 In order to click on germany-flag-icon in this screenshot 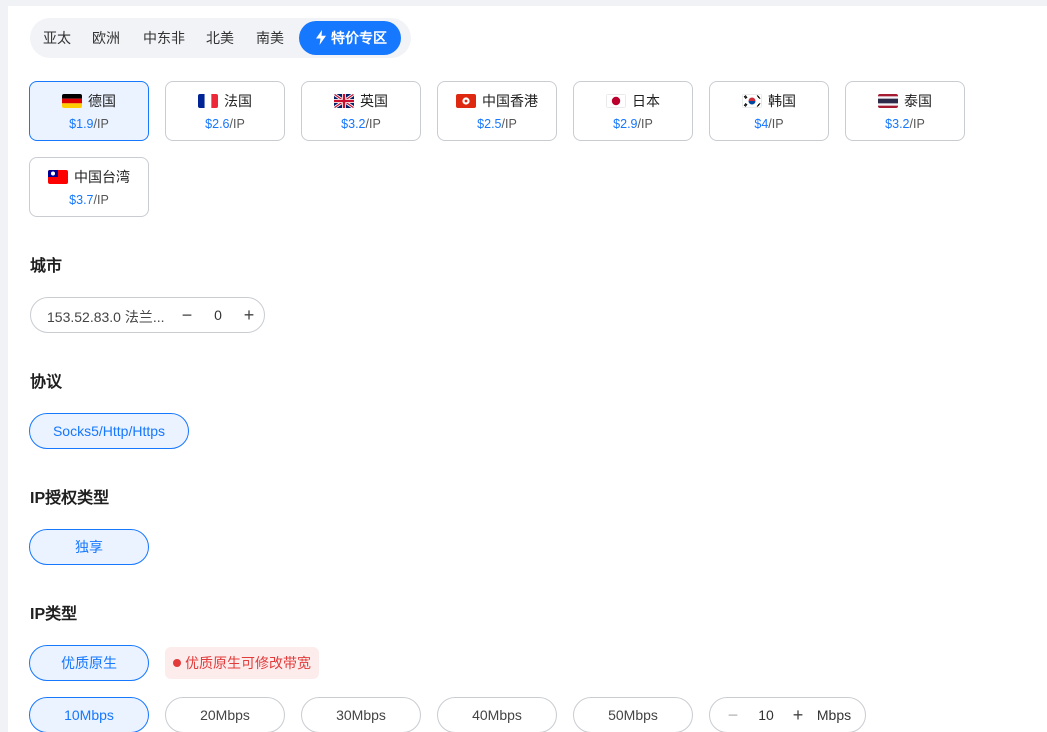, I will do `click(72, 101)`.